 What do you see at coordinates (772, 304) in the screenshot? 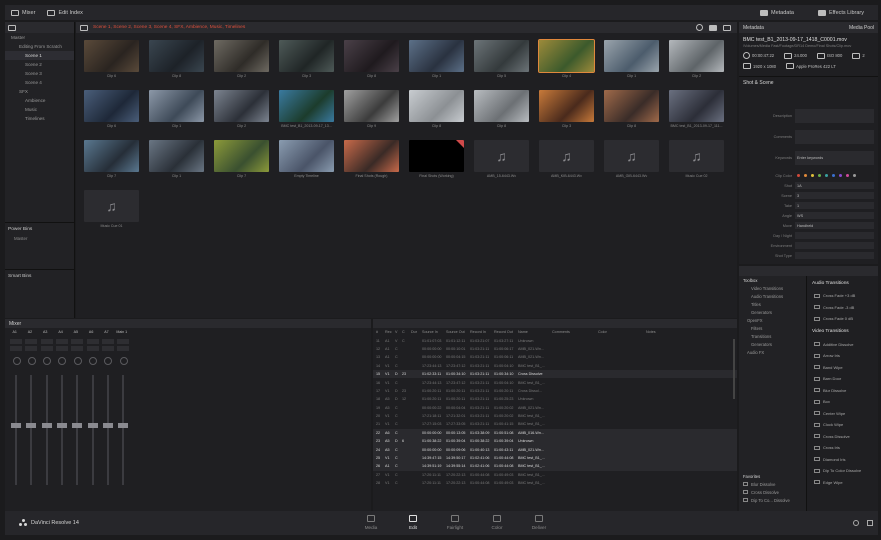
I see `effects-tree-item: Titles` at bounding box center [772, 304].